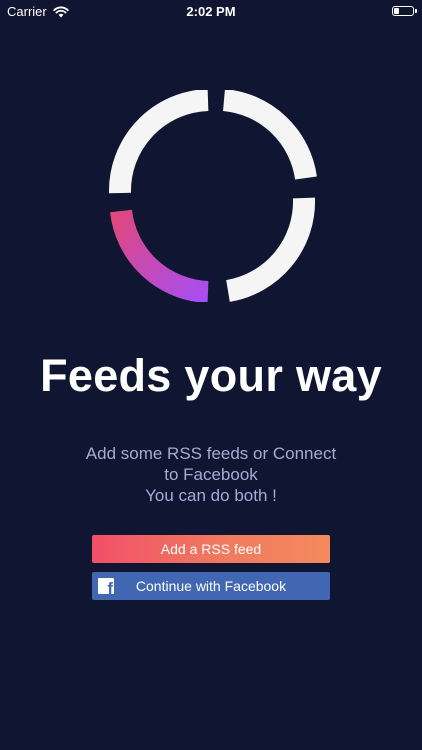 This screenshot has height=750, width=422. Describe the element at coordinates (212, 196) in the screenshot. I see `feeds-ring-logo-icon` at that location.